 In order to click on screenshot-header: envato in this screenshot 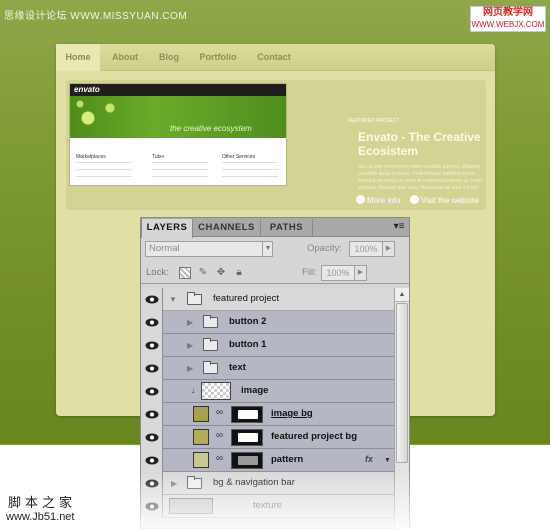, I will do `click(178, 90)`.